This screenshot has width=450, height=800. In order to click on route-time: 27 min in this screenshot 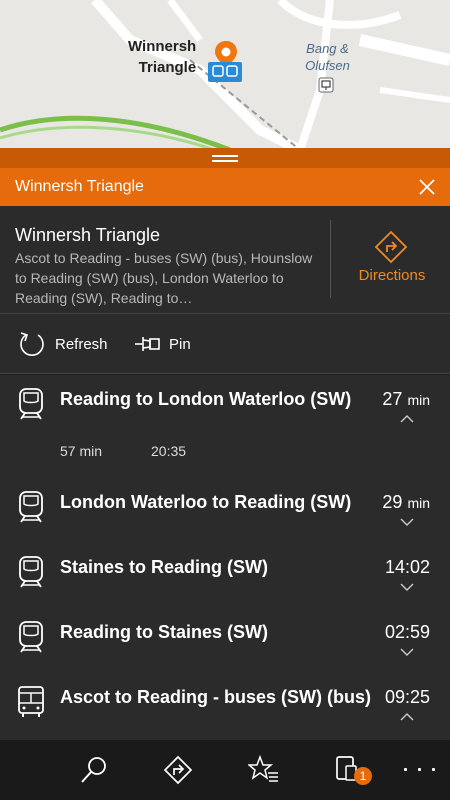, I will do `click(406, 399)`.